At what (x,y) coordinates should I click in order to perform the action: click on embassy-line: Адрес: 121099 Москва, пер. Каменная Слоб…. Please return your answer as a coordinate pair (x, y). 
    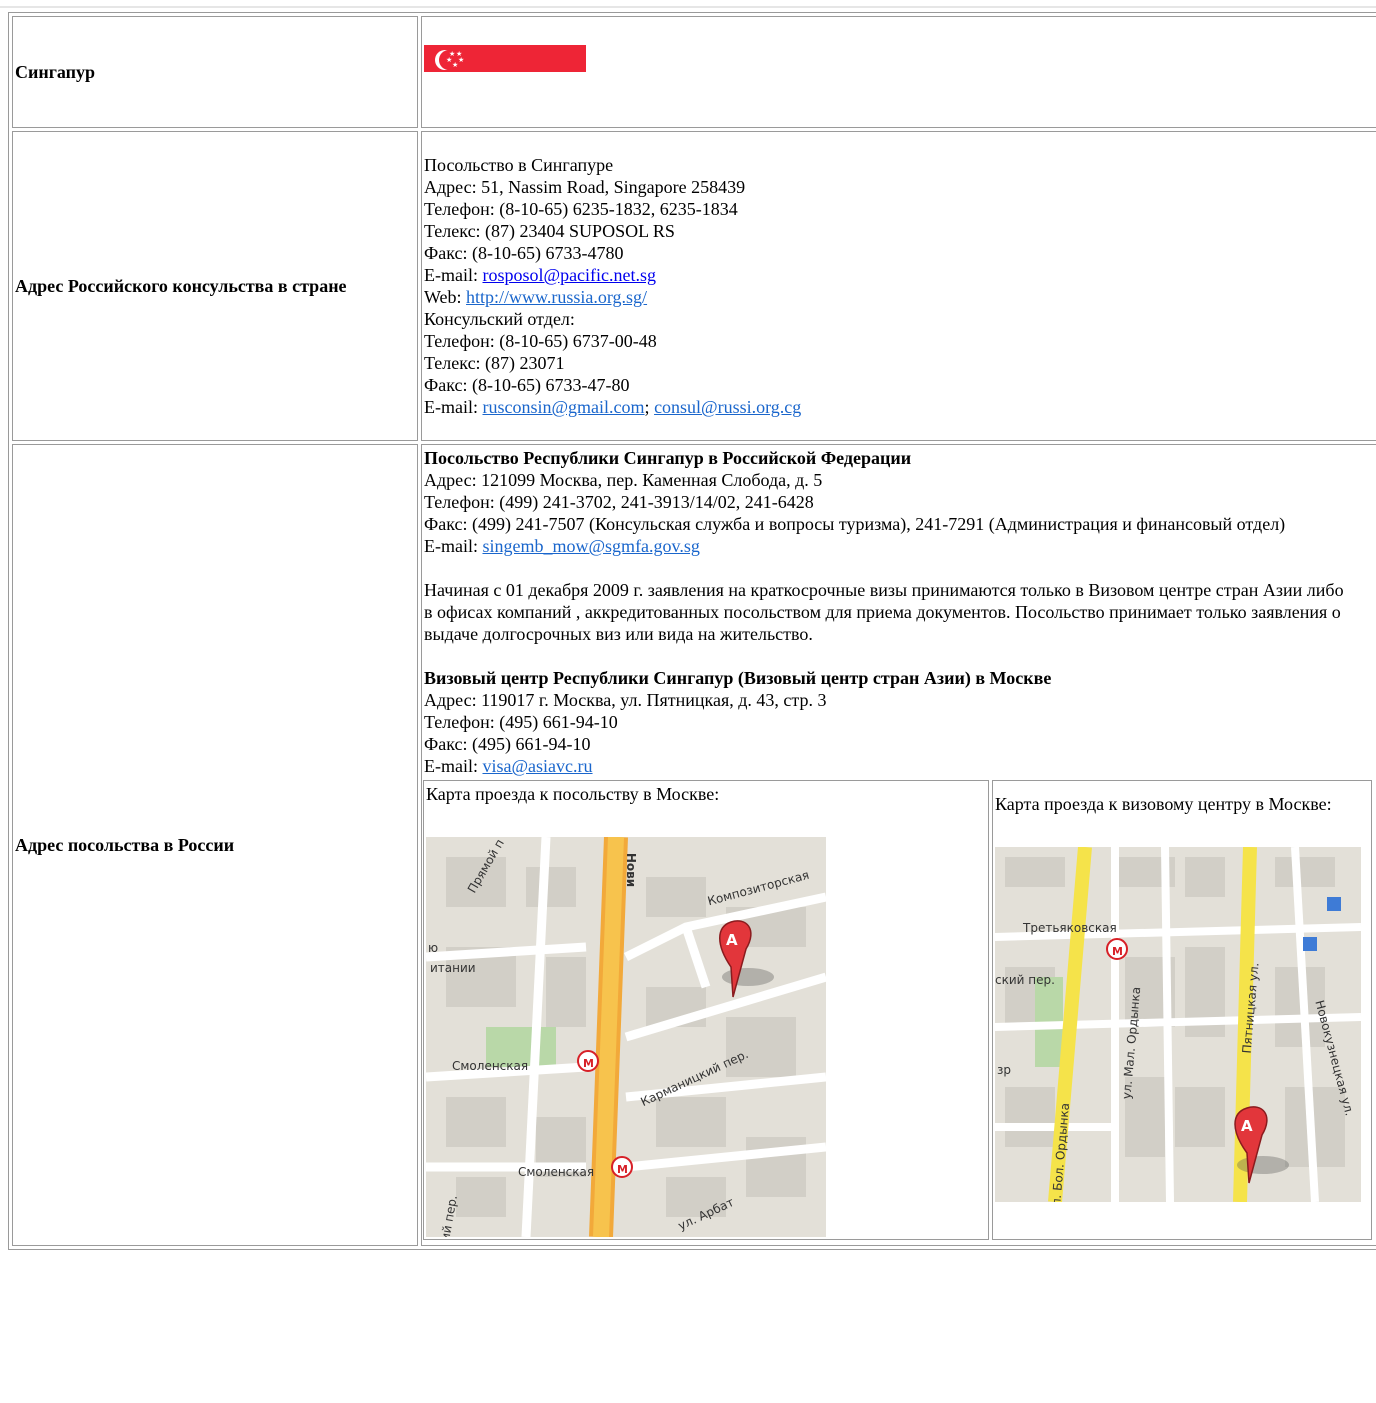
    Looking at the image, I should click on (623, 480).